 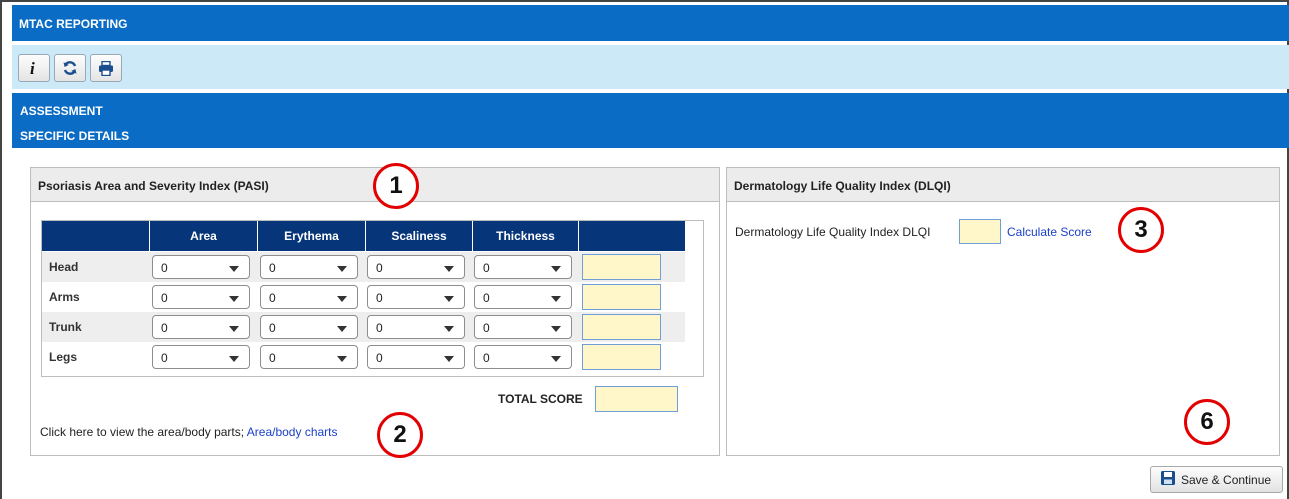 What do you see at coordinates (650, 120) in the screenshot?
I see `section-header: ASSESSMENT SPECIFIC DETAILS` at bounding box center [650, 120].